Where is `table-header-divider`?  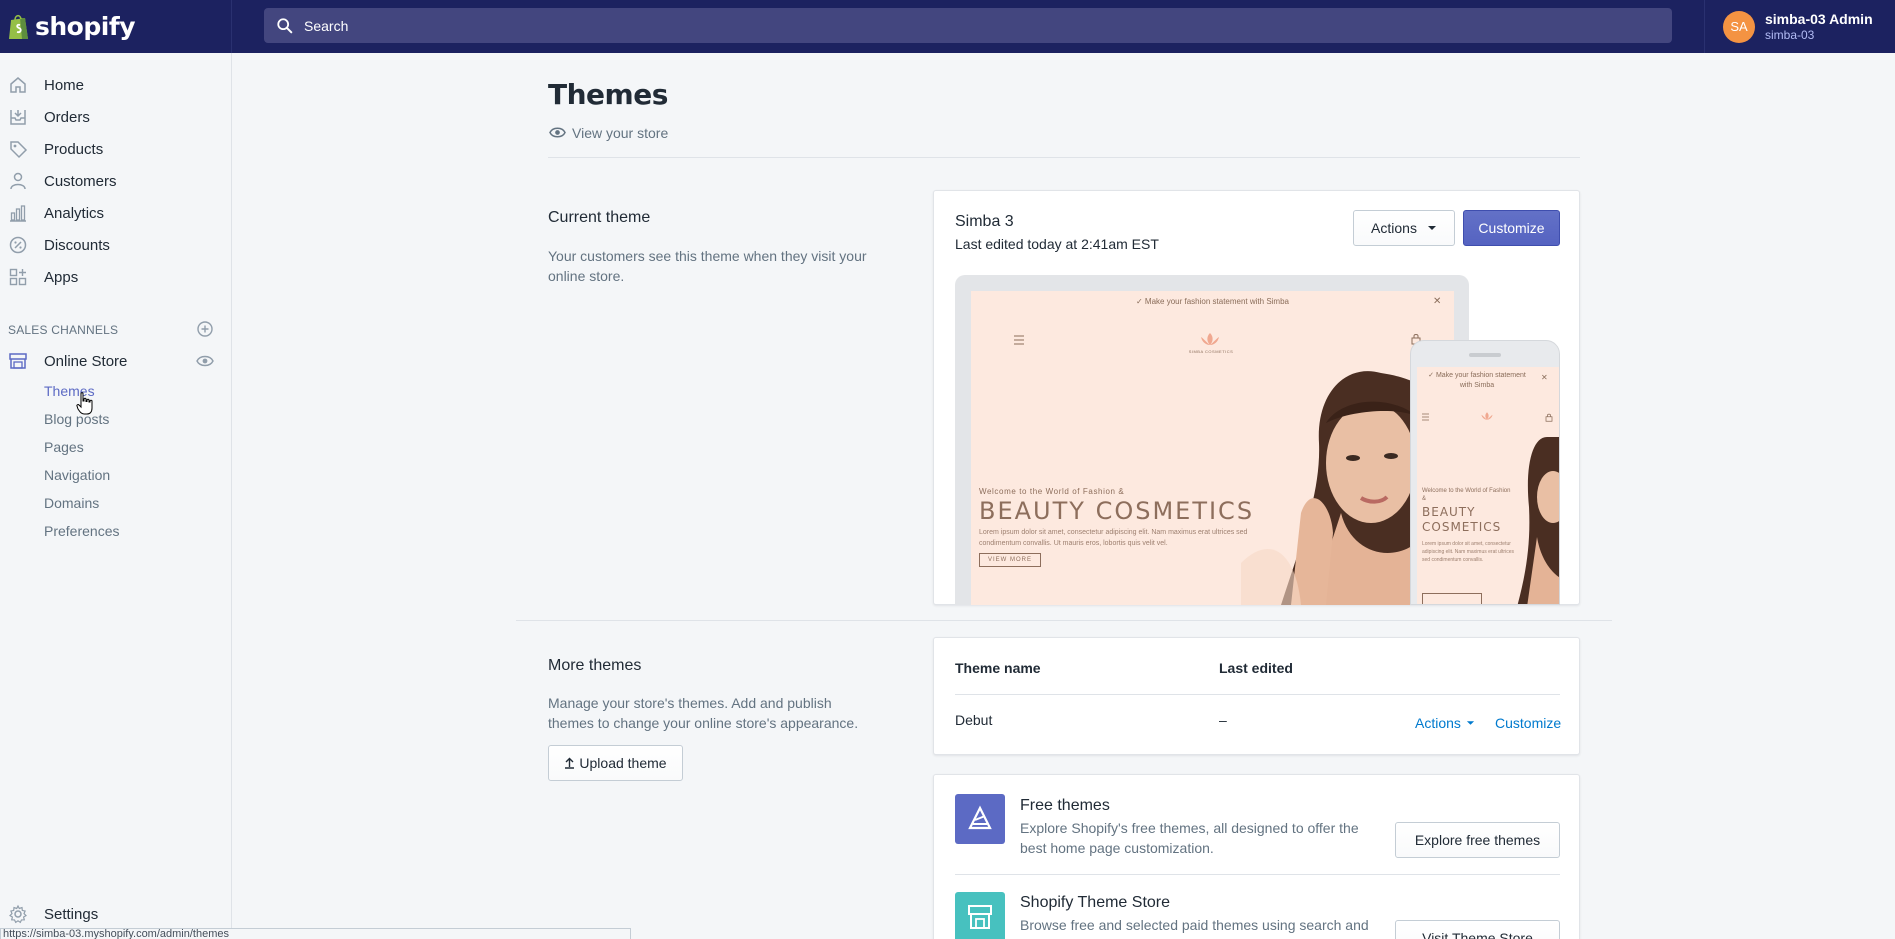
table-header-divider is located at coordinates (1257, 694).